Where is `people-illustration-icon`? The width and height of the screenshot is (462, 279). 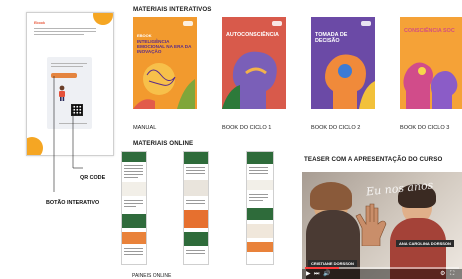
people-illustration-icon is located at coordinates (430, 85).